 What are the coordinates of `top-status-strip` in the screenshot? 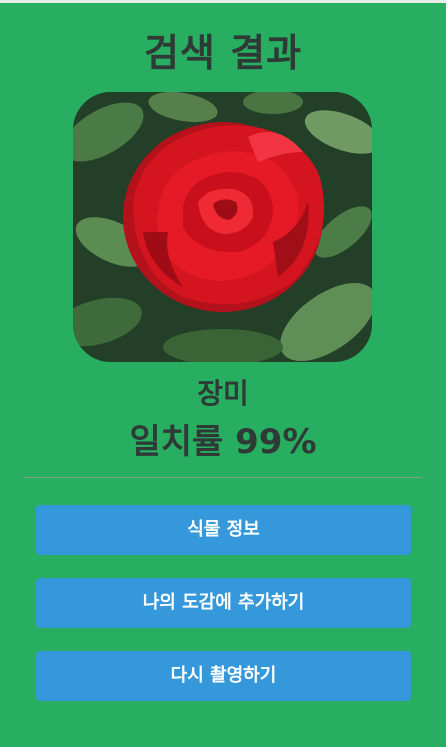 It's located at (223, 1).